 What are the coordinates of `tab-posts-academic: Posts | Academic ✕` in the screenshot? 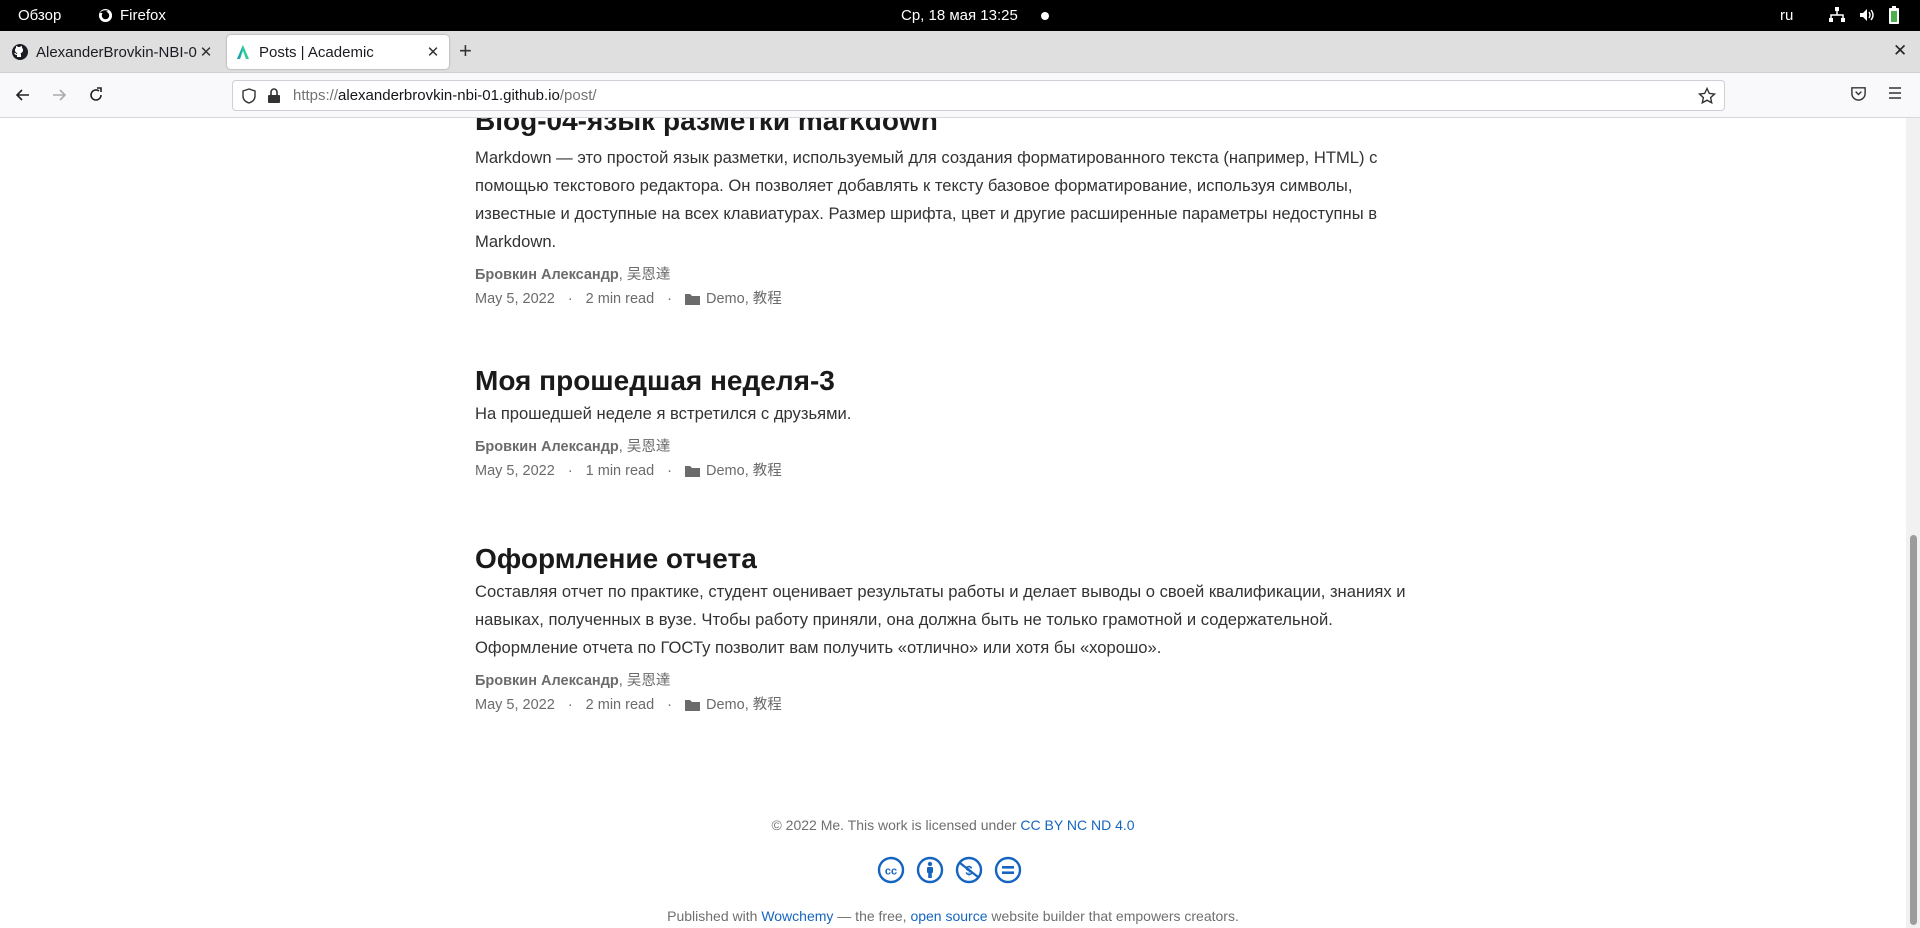 It's located at (338, 52).